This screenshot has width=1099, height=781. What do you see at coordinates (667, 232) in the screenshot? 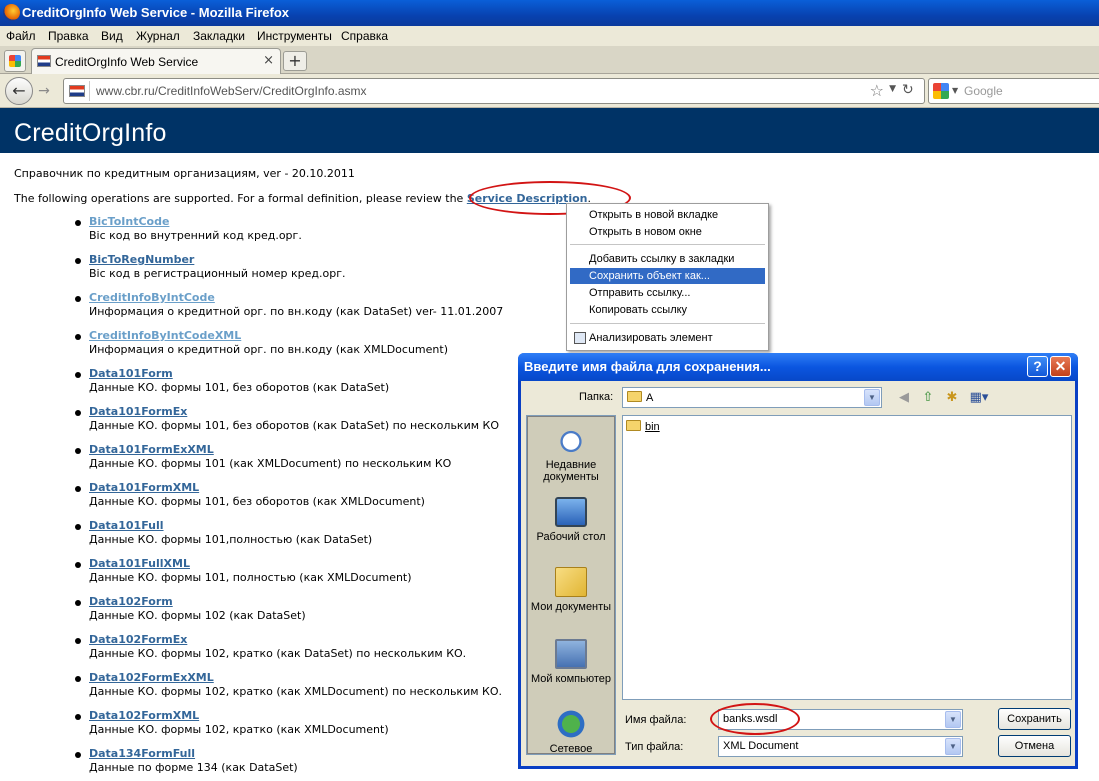
I see `context-menu-open-in-new-window: Открыть в новом окне` at bounding box center [667, 232].